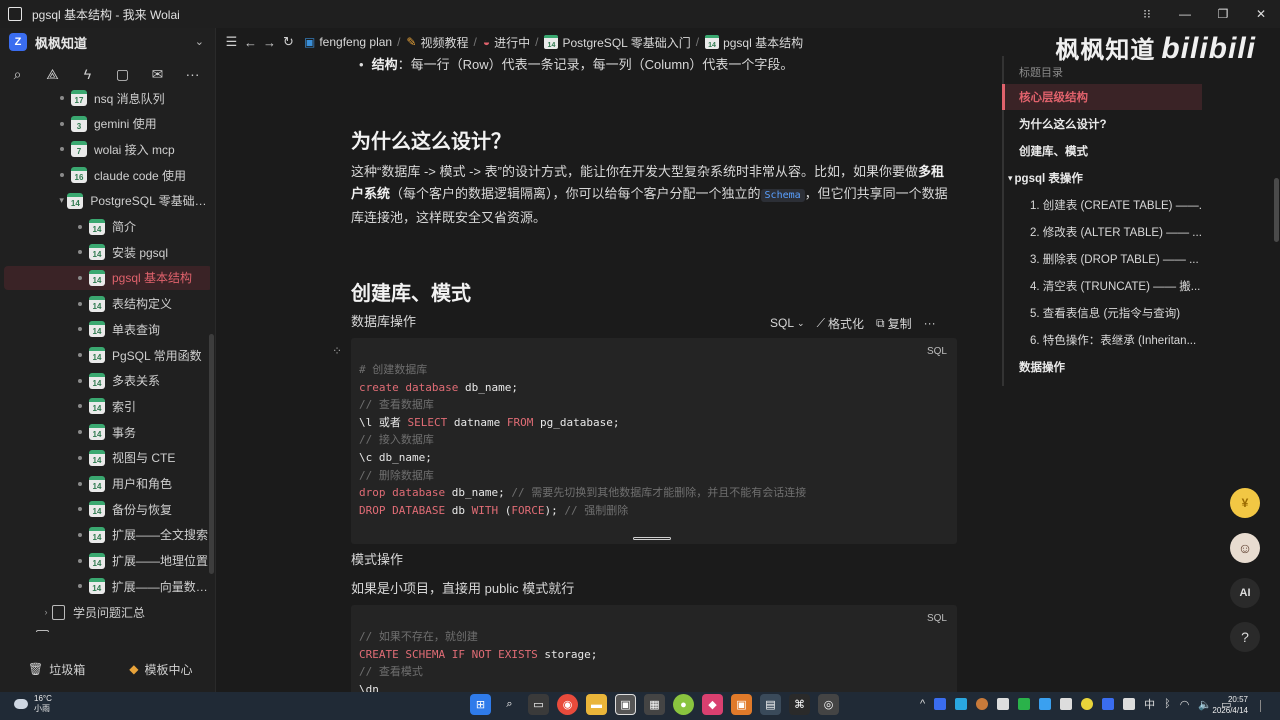  I want to click on app-orange-icon: ▣, so click(741, 704).